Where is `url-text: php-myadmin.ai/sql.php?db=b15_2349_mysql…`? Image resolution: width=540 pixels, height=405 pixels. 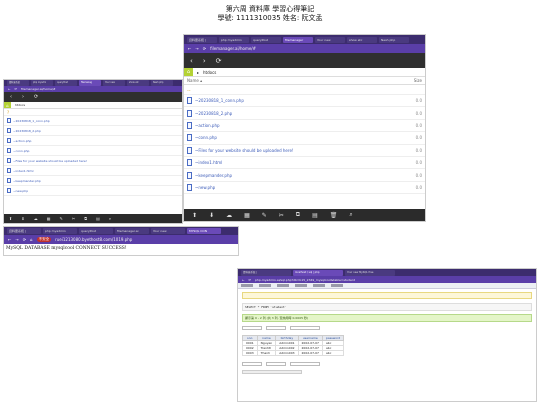
url-text: php-myadmin.ai/sql.php?db=b15_2349_mysql… is located at coordinates (305, 280).